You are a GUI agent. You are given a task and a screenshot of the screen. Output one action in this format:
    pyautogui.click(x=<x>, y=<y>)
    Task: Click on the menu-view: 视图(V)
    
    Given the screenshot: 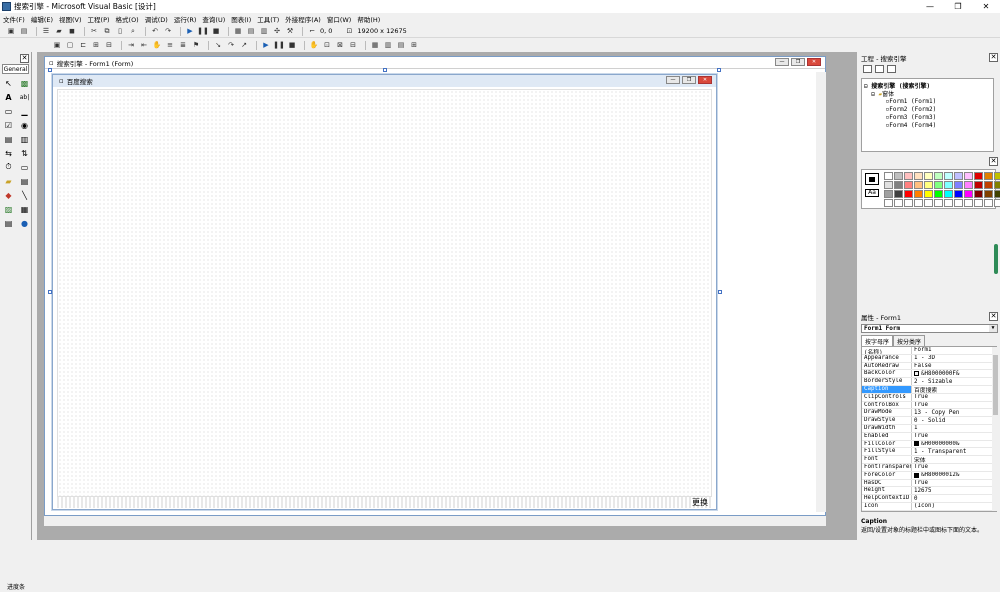 What is the action you would take?
    pyautogui.click(x=70, y=19)
    